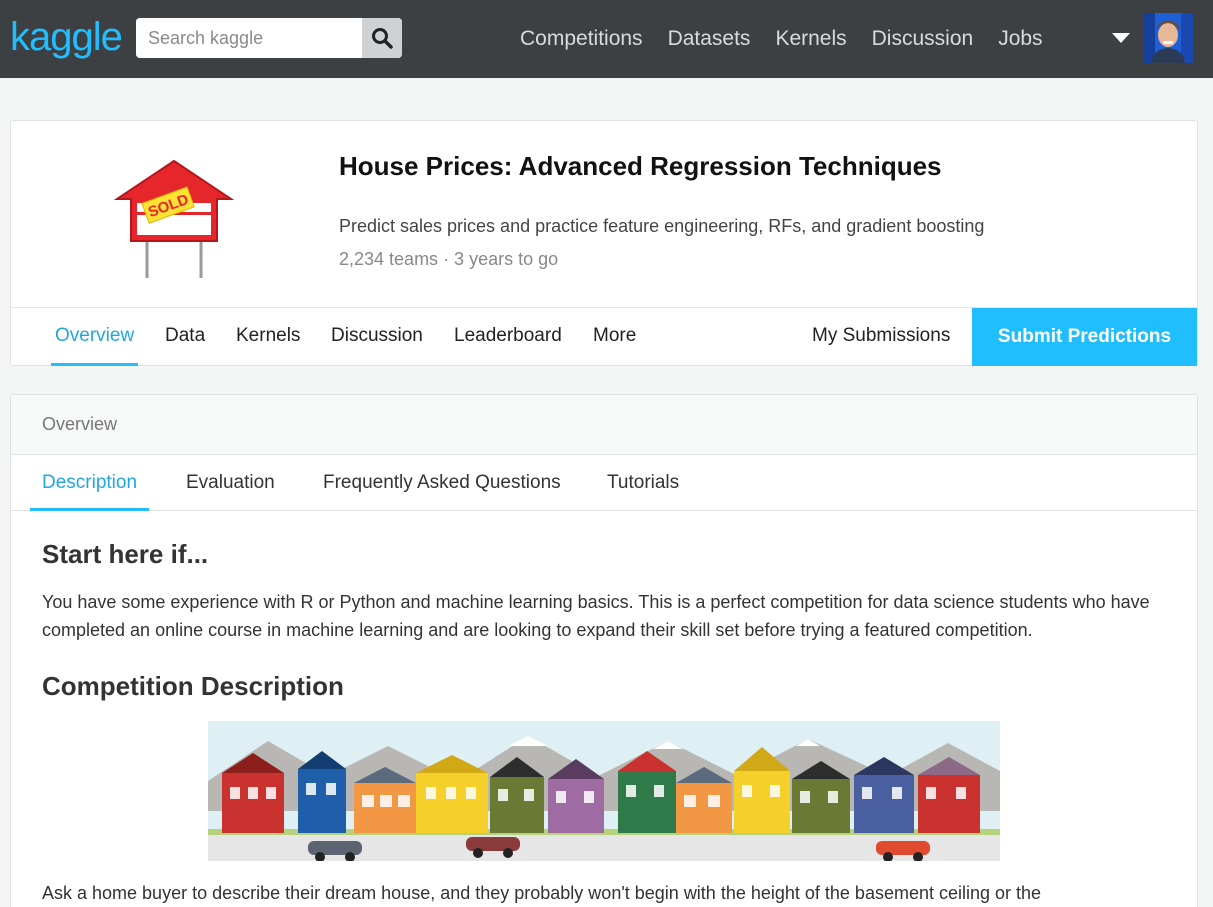 This screenshot has height=907, width=1213. What do you see at coordinates (1084, 337) in the screenshot?
I see `submit-predictions-button: Submit Predictions` at bounding box center [1084, 337].